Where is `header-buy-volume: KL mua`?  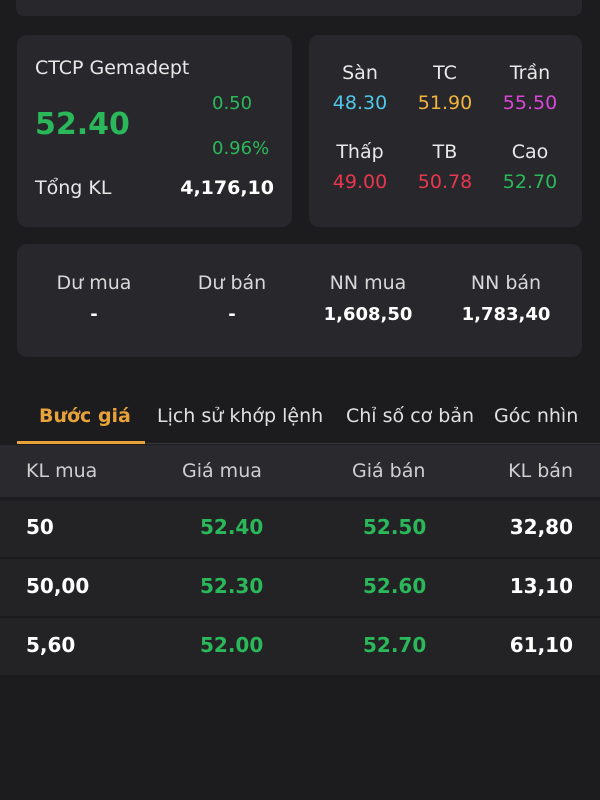 header-buy-volume: KL mua is located at coordinates (62, 471).